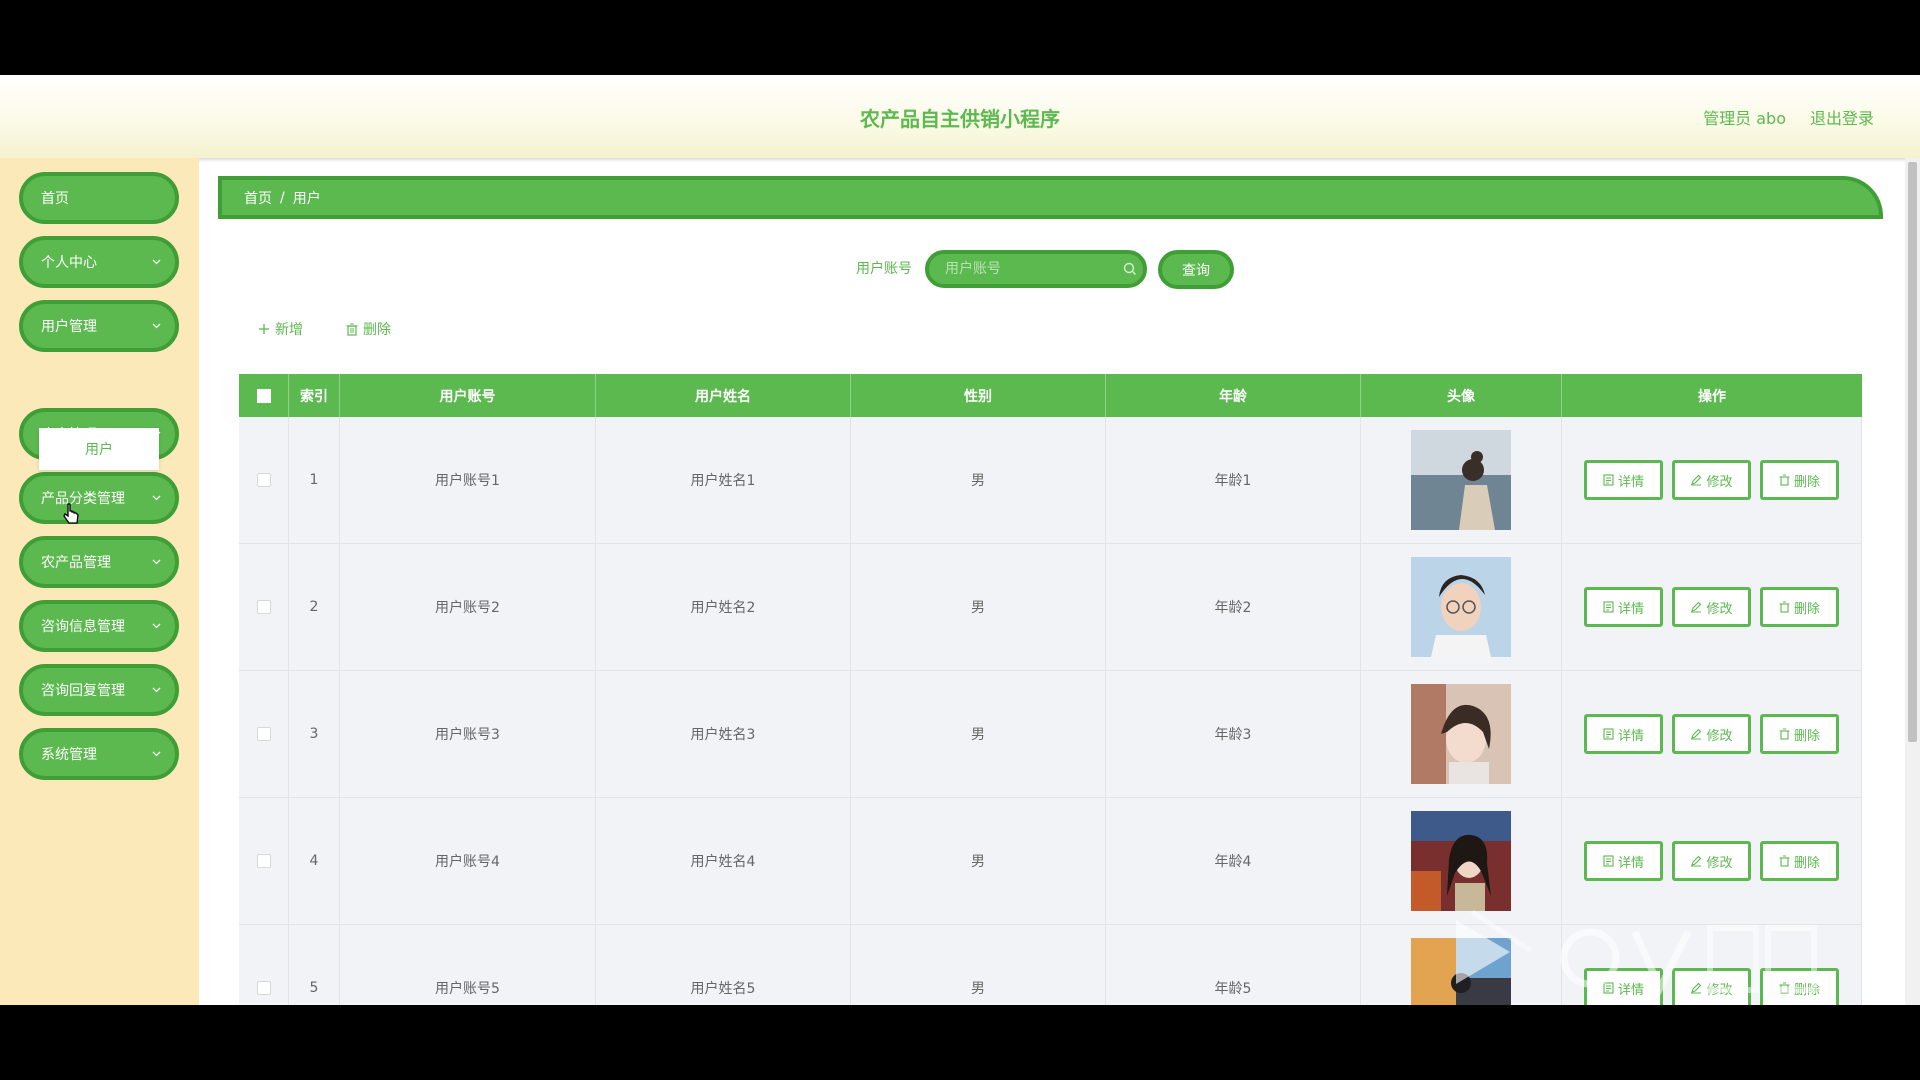 The height and width of the screenshot is (1080, 1920). I want to click on sidebar-subitem-user: 用户, so click(99, 449).